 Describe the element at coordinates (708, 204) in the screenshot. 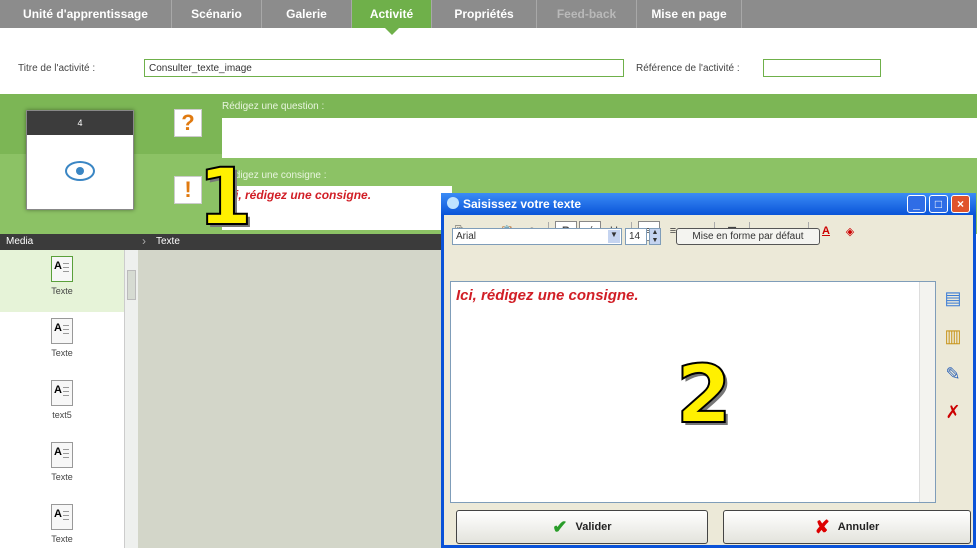

I see `dialog-title-bar: Saisissez votre texte _ □ ×` at that location.